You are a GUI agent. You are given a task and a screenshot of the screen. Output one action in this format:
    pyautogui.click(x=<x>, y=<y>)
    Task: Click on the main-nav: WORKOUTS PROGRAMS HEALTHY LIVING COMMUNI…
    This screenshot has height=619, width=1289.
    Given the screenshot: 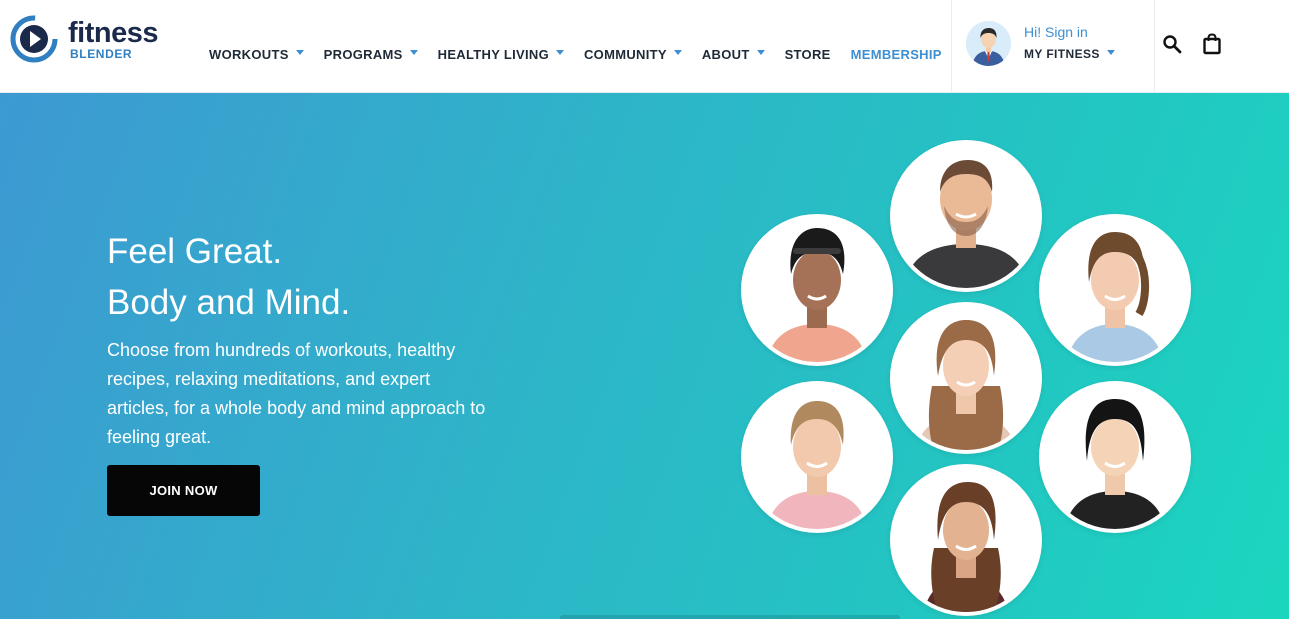 What is the action you would take?
    pyautogui.click(x=581, y=54)
    